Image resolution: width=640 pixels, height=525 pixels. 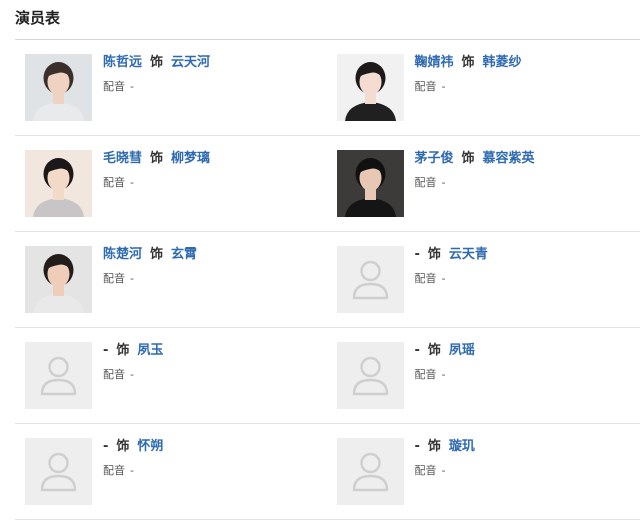 I want to click on name-line: - 饰夙玉, so click(x=133, y=351).